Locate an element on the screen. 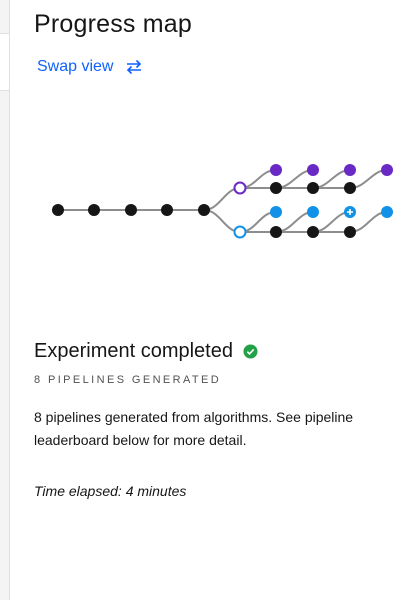 This screenshot has width=412, height=600. node-purple-outline is located at coordinates (240, 188).